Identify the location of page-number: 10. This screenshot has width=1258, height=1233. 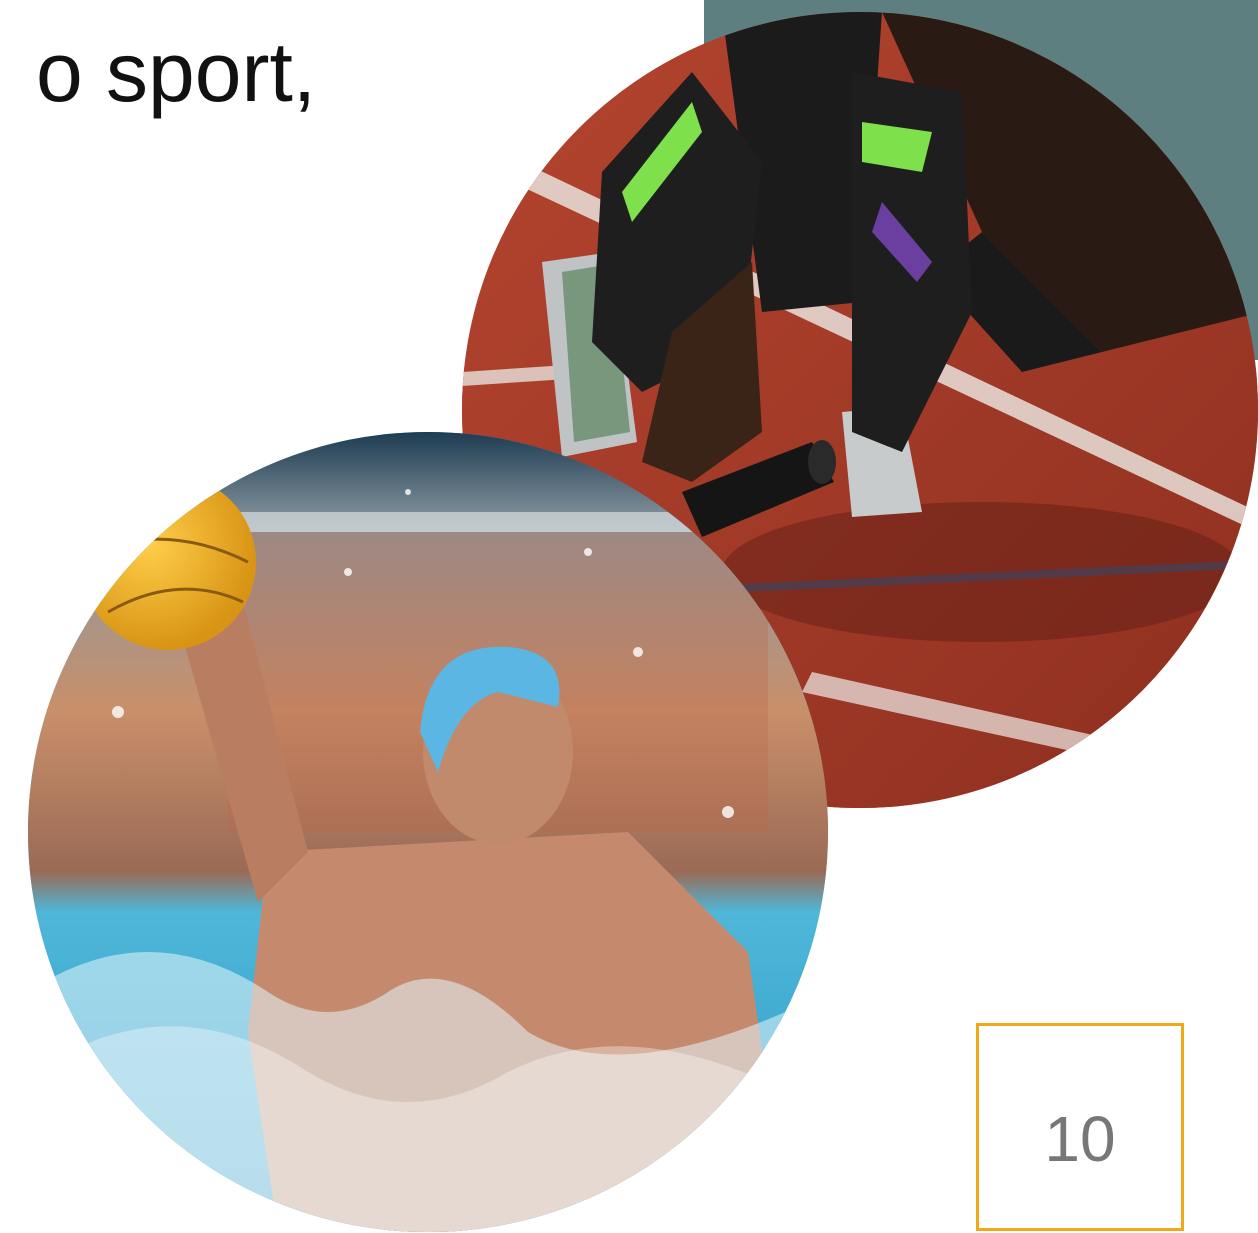
(1080, 1139).